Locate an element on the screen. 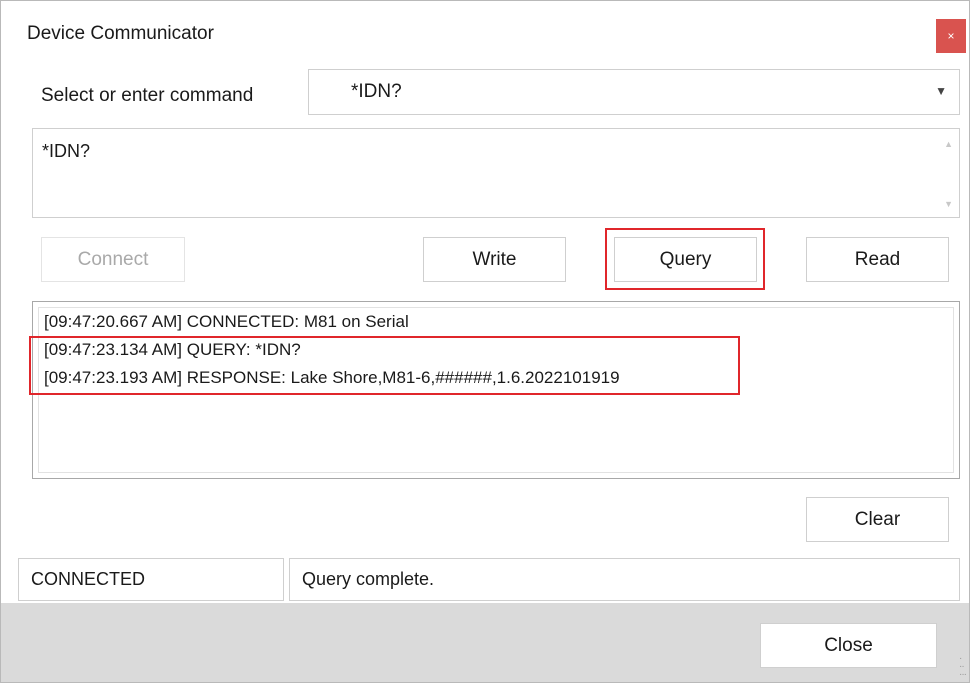 The image size is (970, 683). command-select-value: *IDN? is located at coordinates (376, 91).